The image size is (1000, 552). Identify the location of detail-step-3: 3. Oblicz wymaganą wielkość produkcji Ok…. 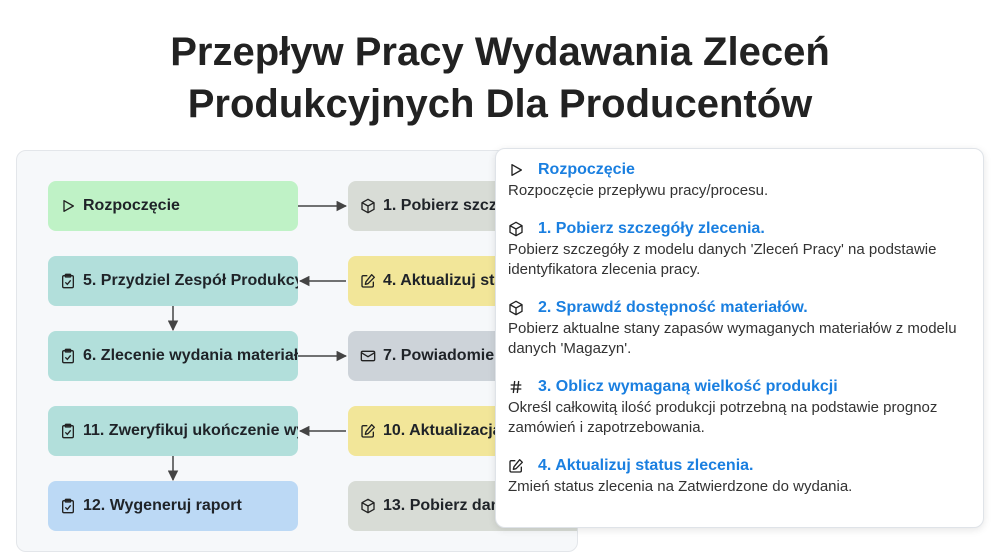
(739, 407).